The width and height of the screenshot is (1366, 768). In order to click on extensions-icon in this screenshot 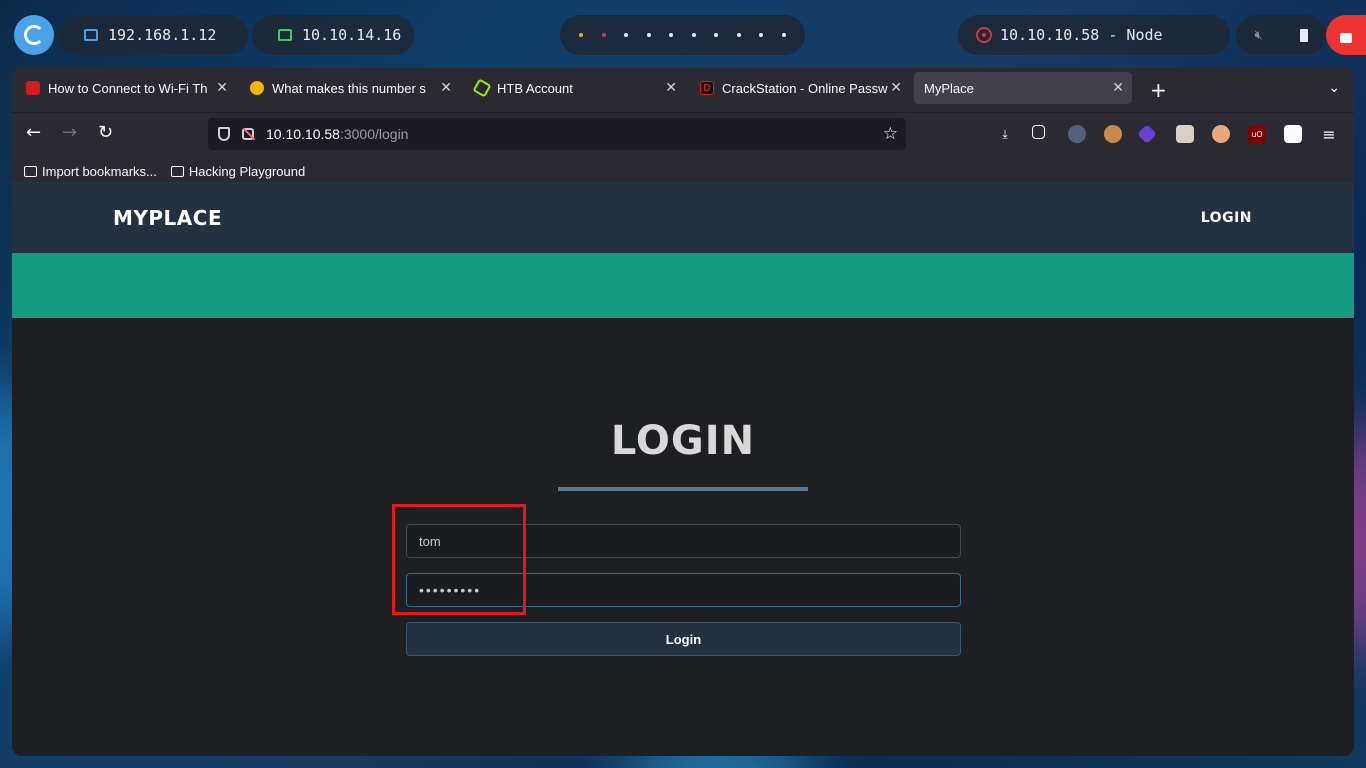, I will do `click(1038, 132)`.